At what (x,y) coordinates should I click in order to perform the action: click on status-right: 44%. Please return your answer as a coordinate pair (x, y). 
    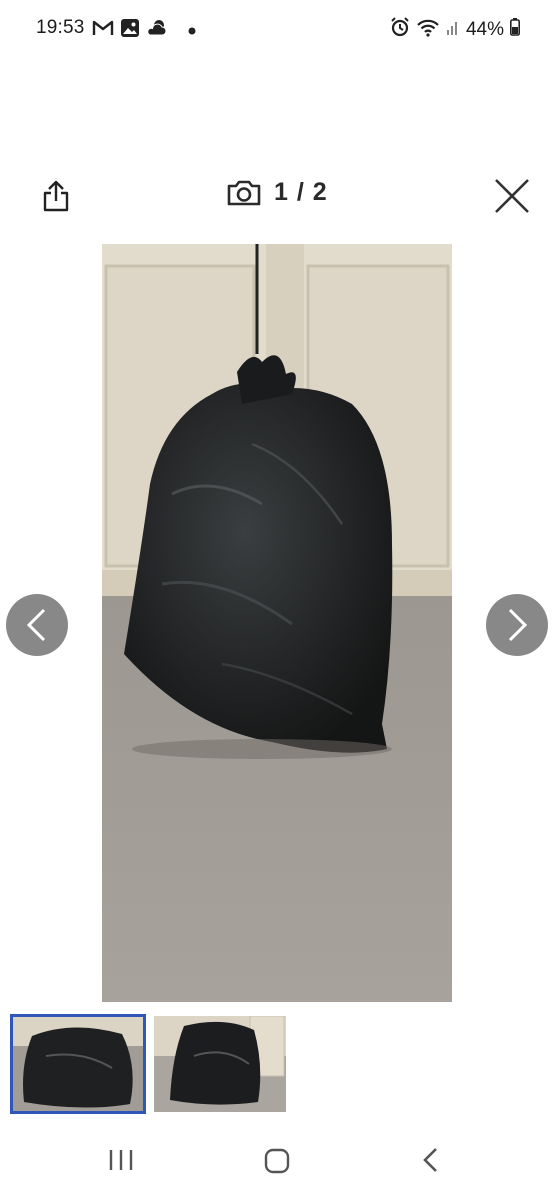
    Looking at the image, I should click on (455, 29).